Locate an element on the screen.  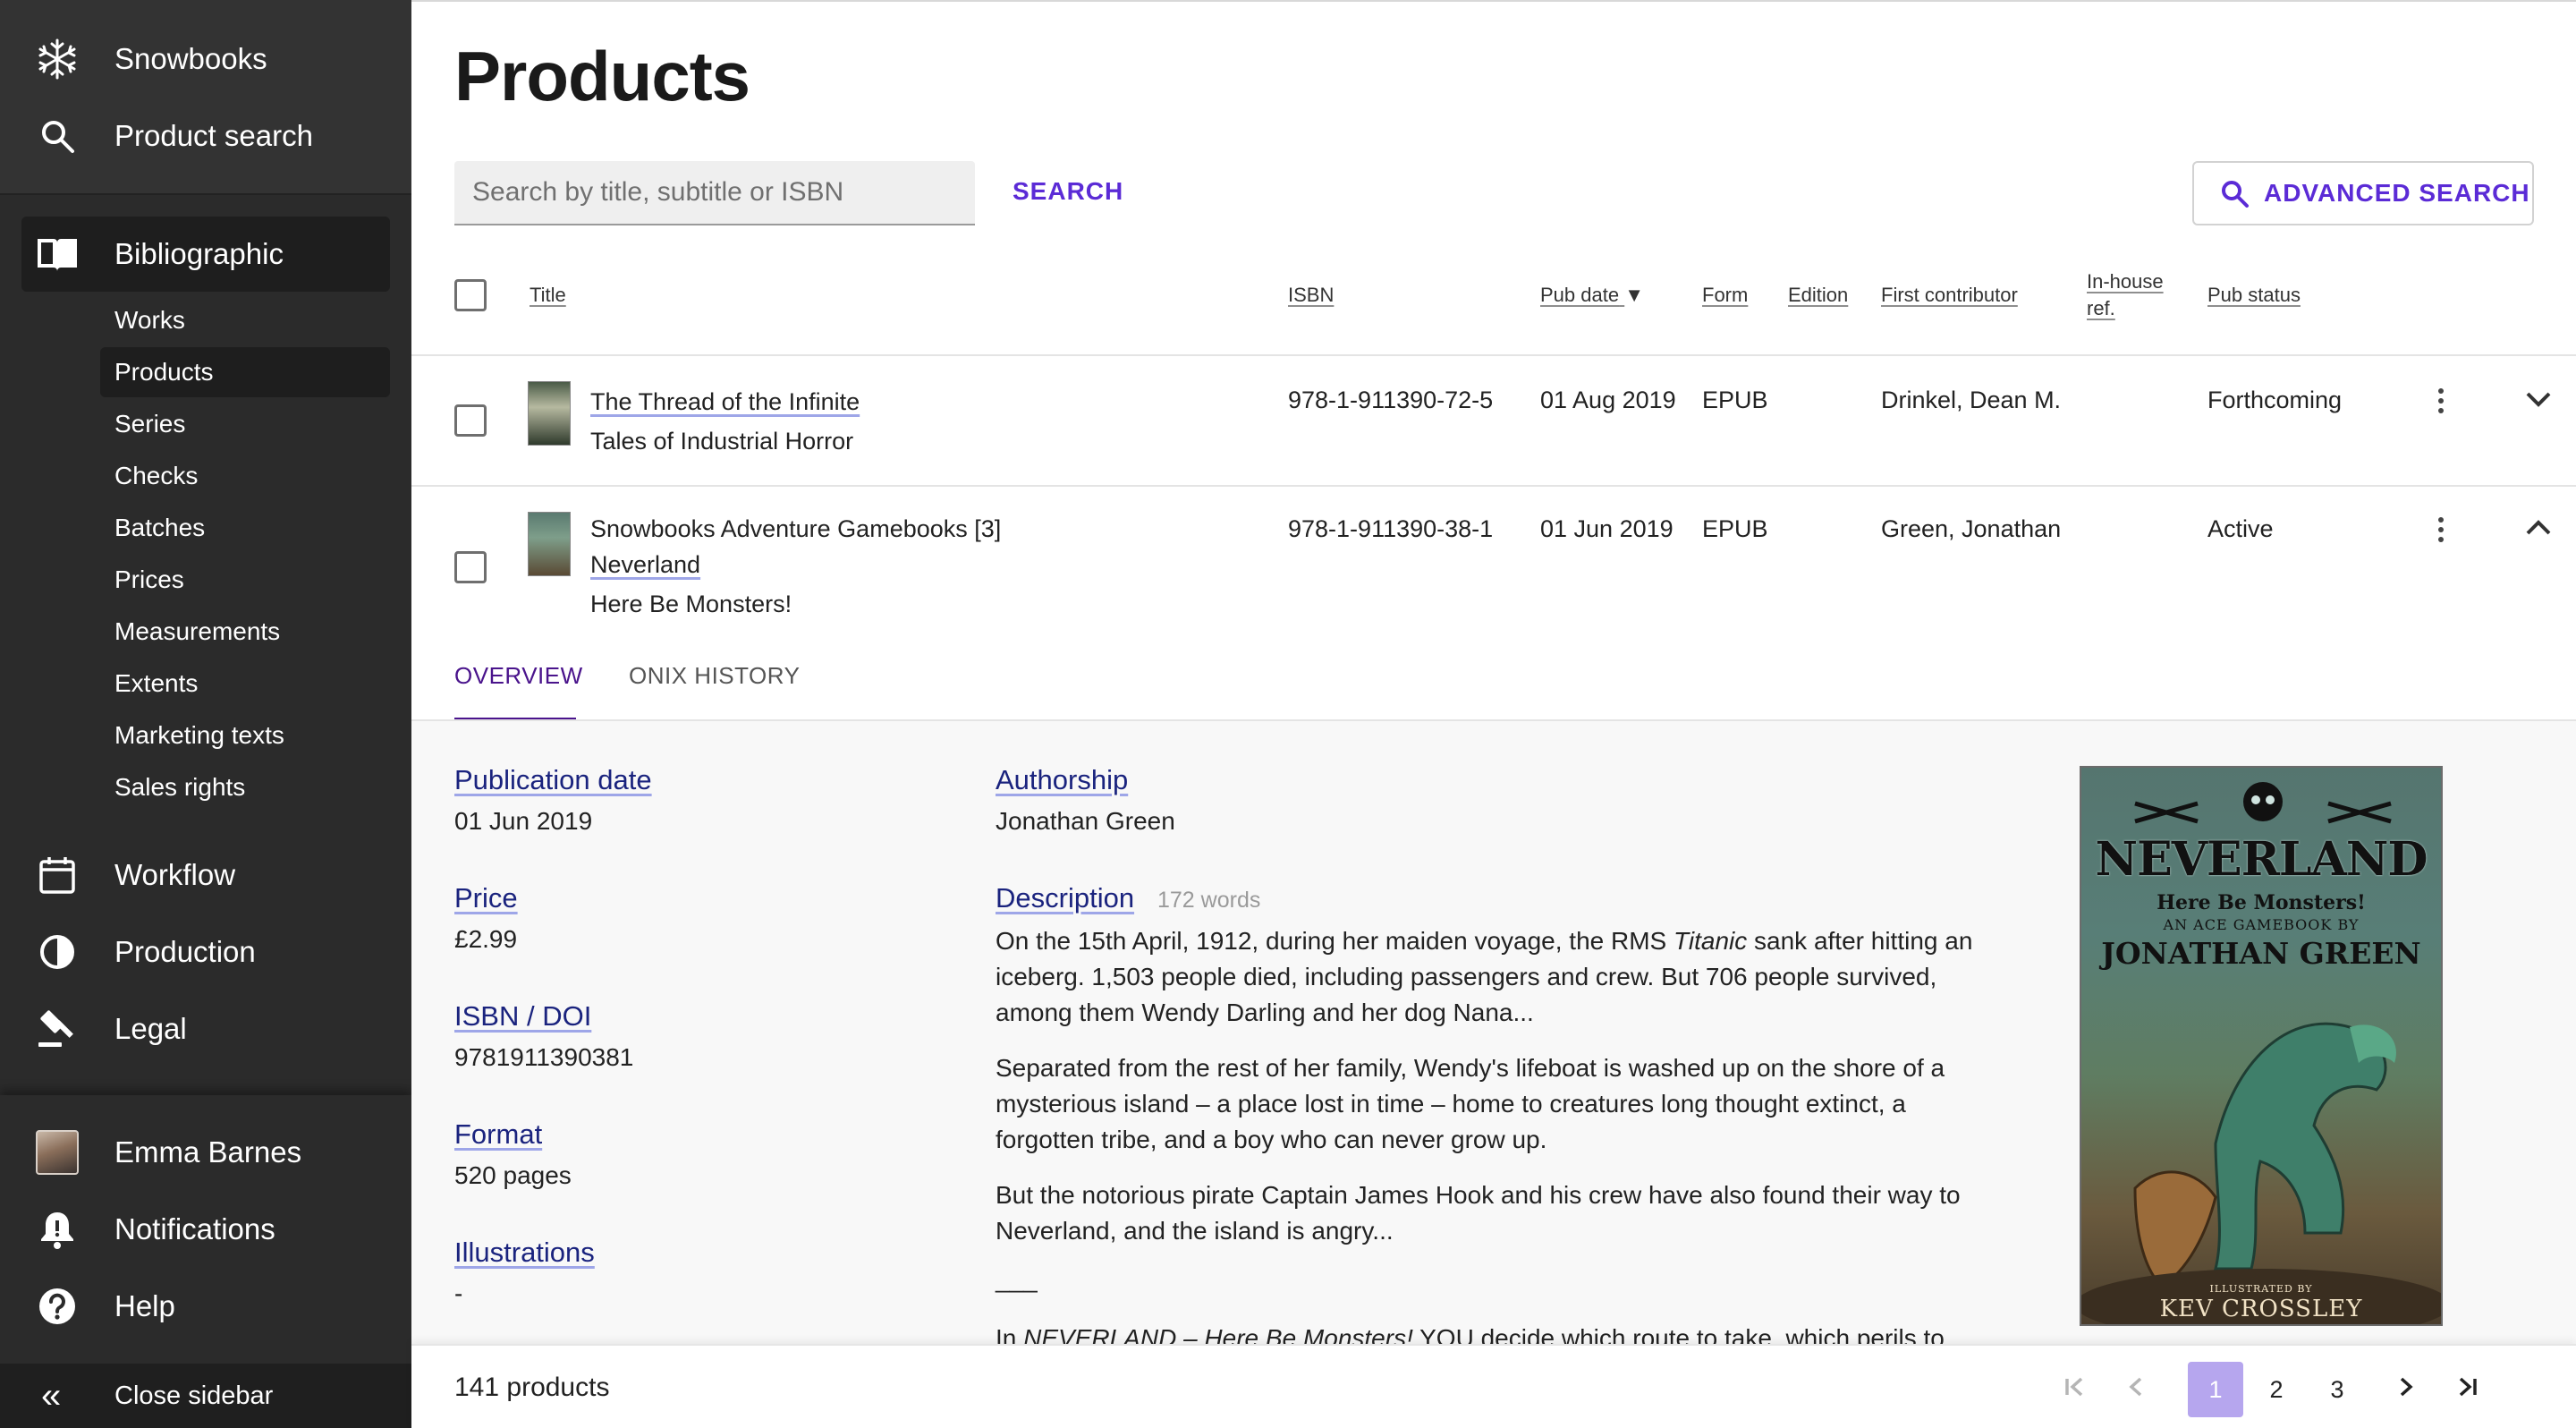
page-button-2: 2 is located at coordinates (2276, 1389).